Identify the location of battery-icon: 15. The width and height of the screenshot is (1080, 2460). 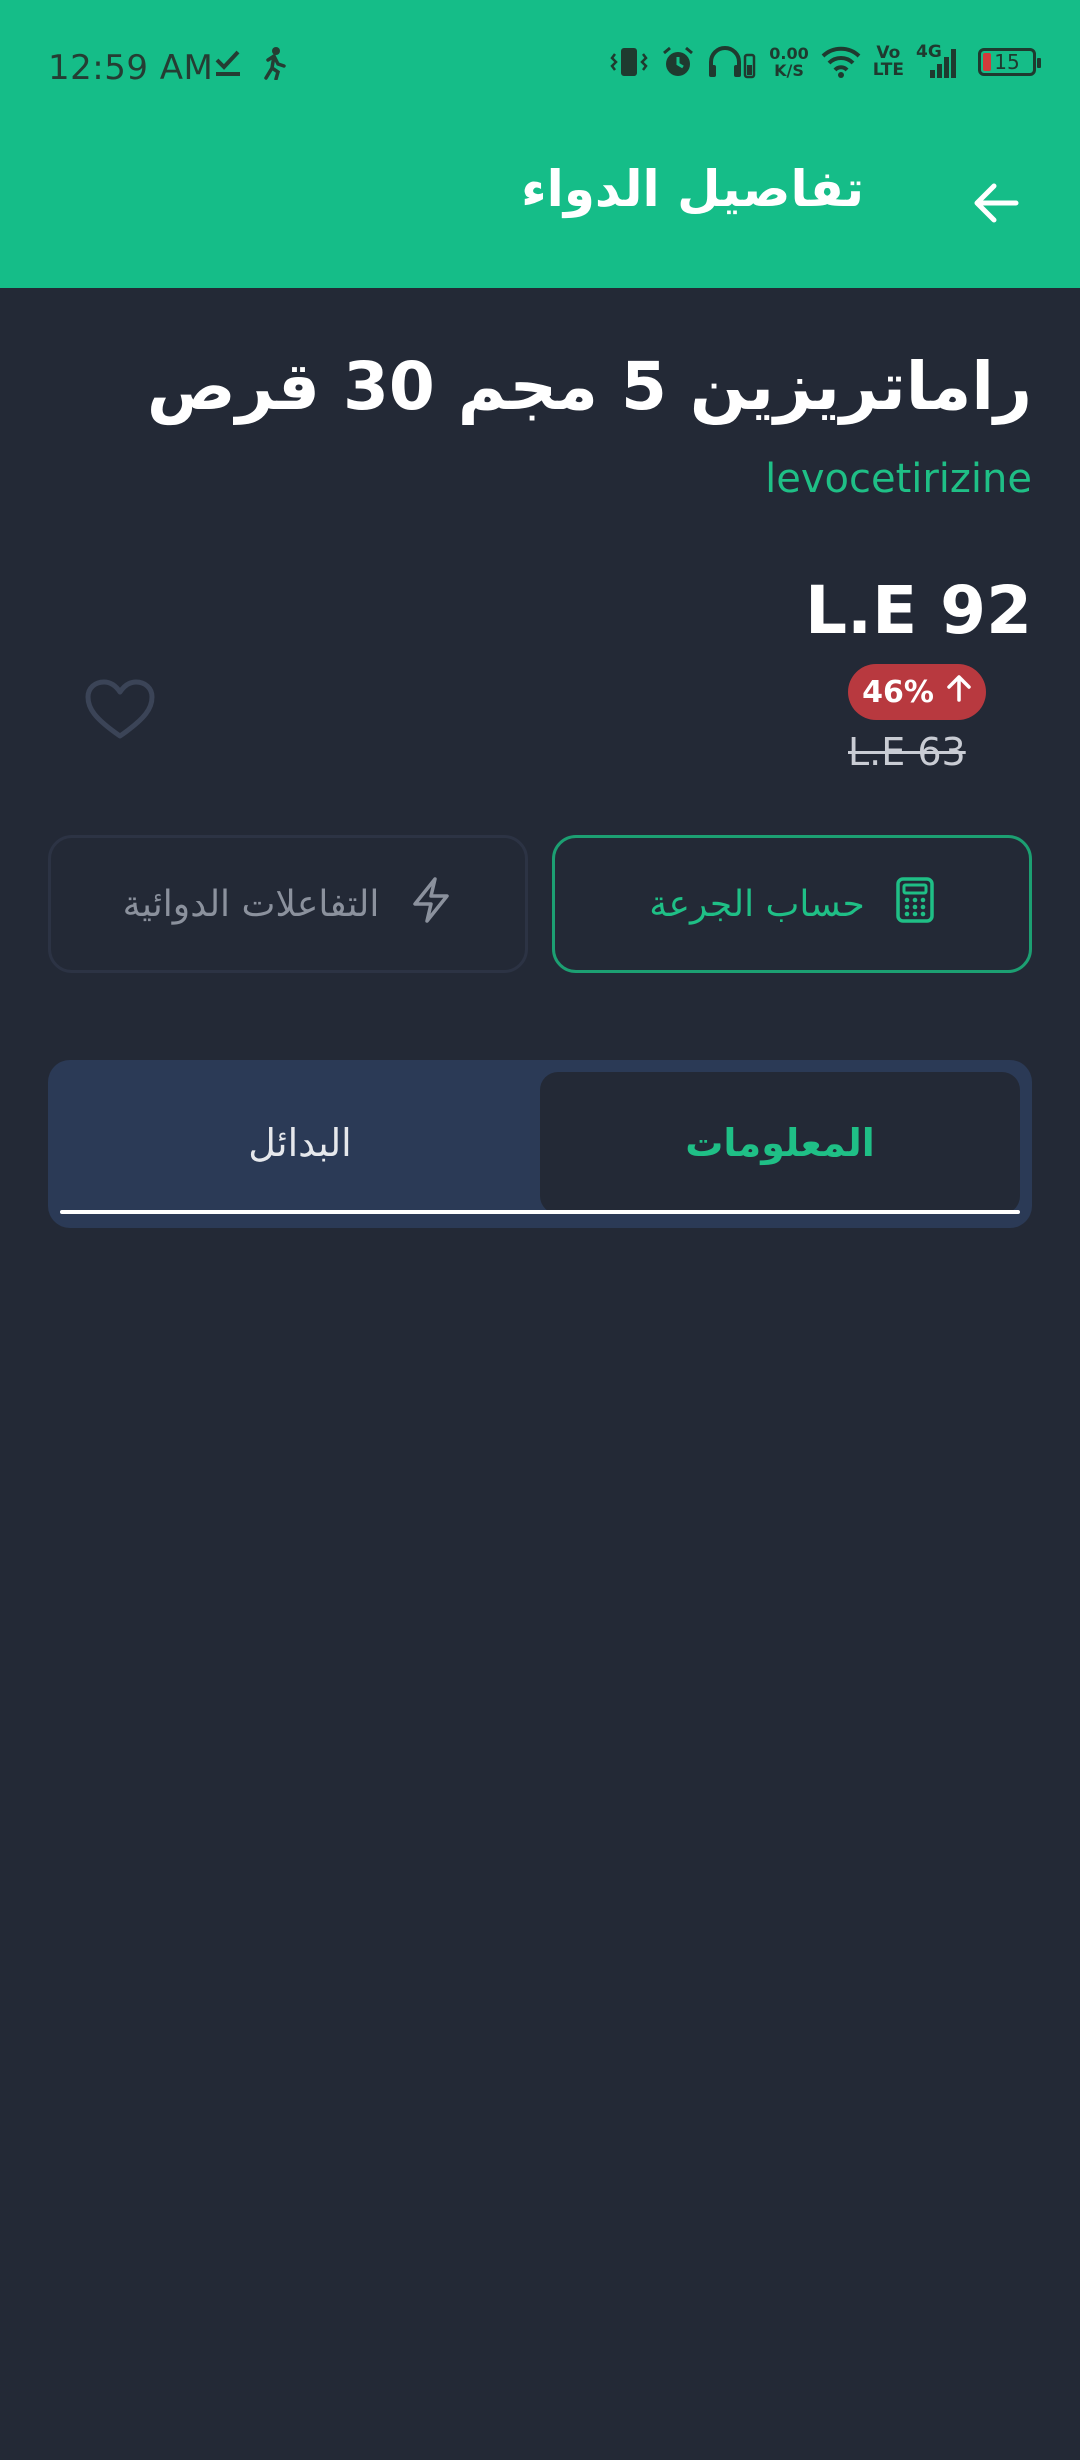
(1009, 62).